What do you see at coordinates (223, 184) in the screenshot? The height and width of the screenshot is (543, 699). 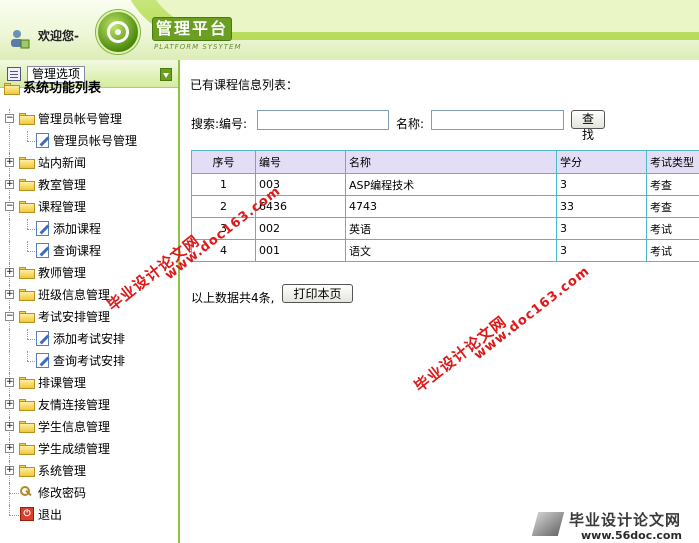 I see `cell-index: 1` at bounding box center [223, 184].